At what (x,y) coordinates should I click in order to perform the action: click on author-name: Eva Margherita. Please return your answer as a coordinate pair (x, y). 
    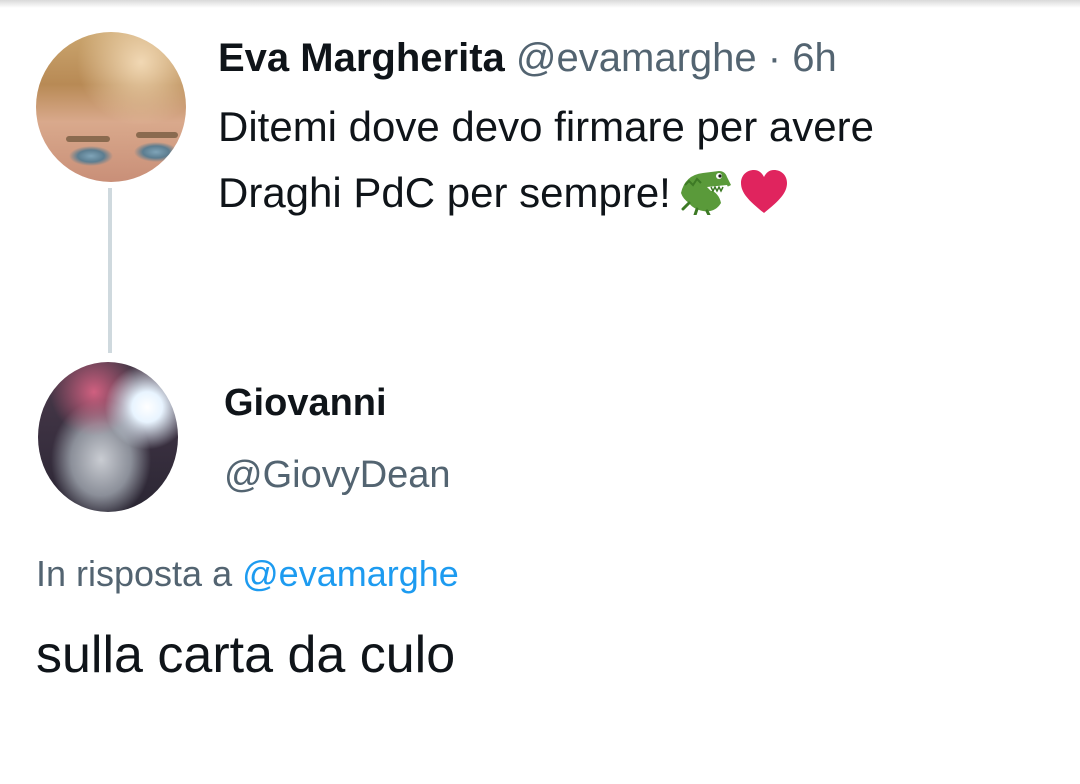
    Looking at the image, I should click on (361, 58).